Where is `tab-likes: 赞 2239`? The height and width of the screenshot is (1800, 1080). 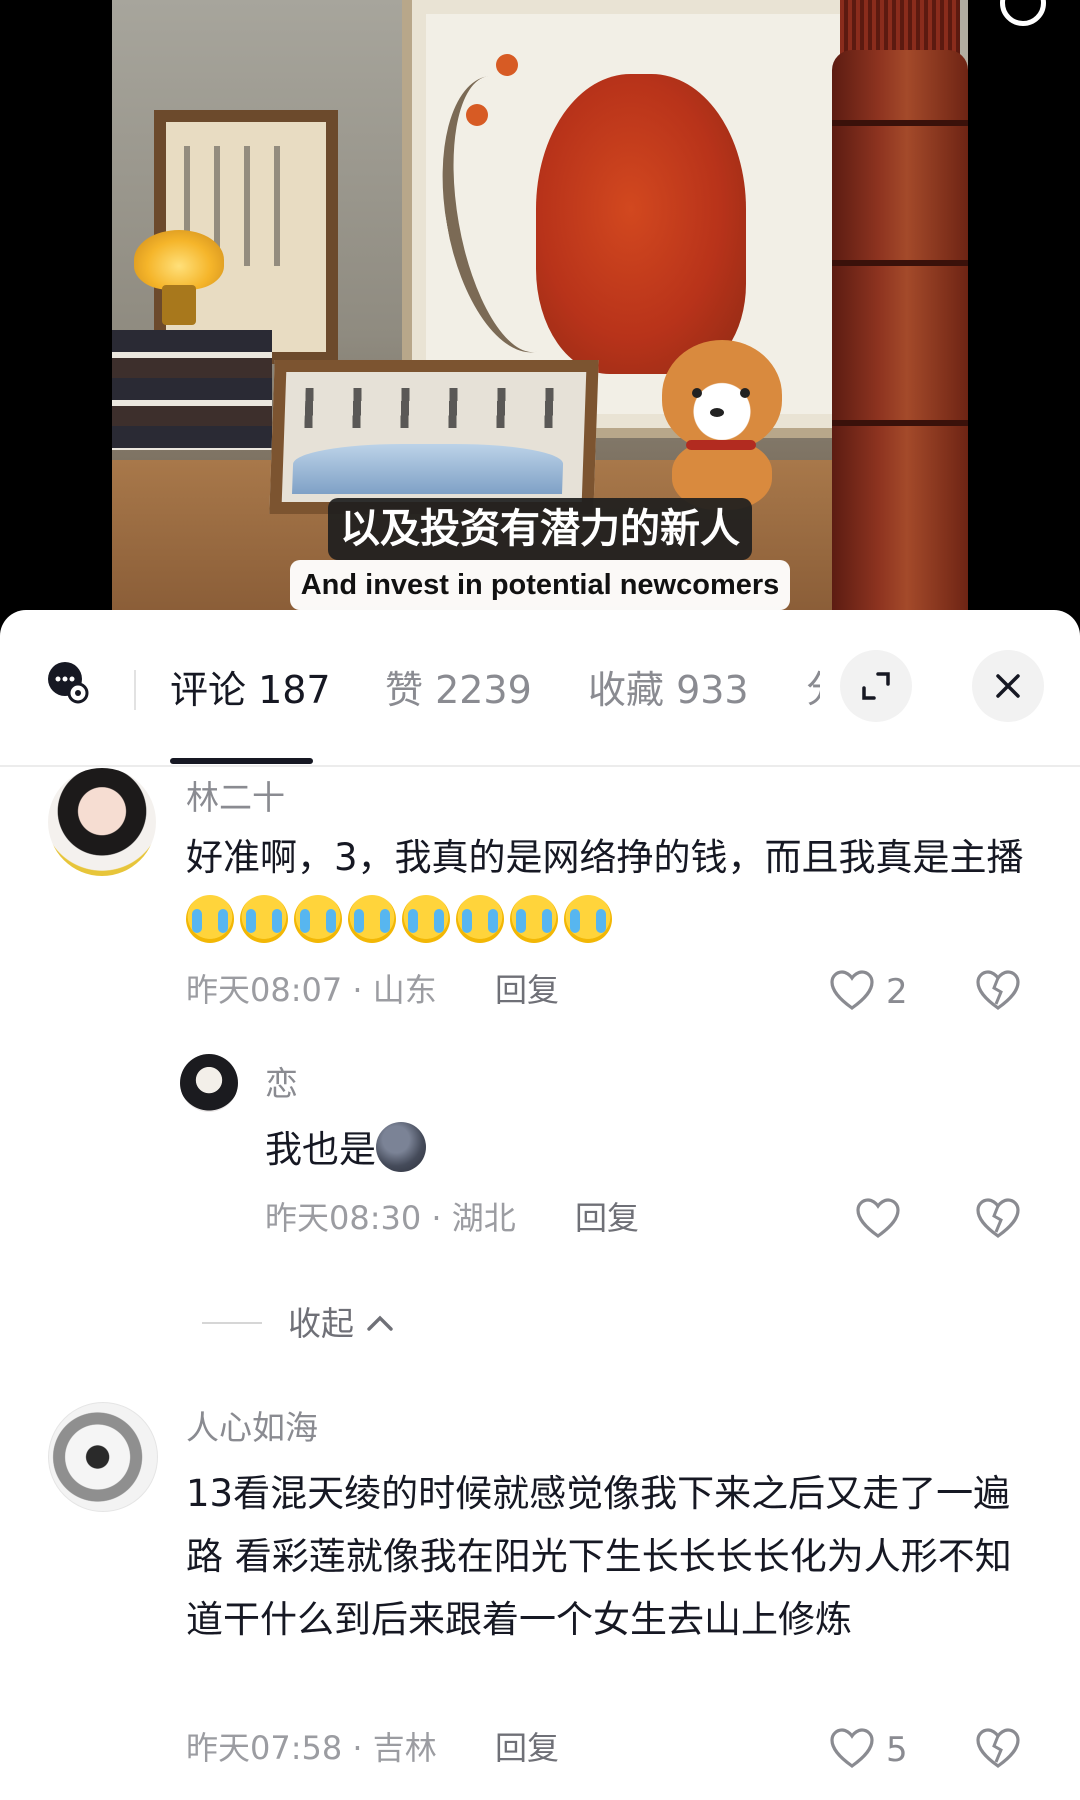
tab-likes: 赞 2239 is located at coordinates (458, 690).